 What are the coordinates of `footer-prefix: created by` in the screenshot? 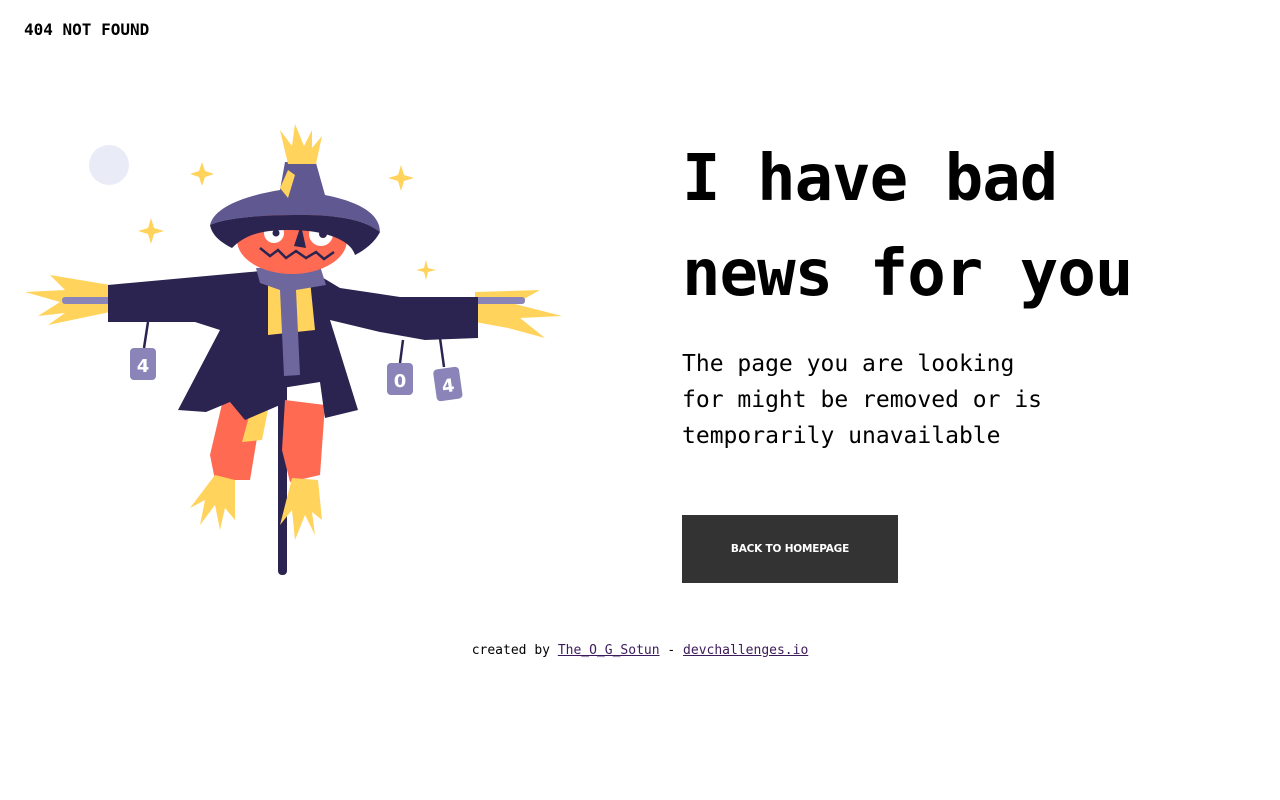 It's located at (510, 650).